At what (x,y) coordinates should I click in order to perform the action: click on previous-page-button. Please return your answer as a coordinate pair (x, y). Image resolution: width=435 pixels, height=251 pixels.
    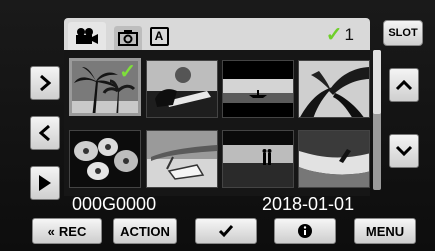
    Looking at the image, I should click on (45, 133).